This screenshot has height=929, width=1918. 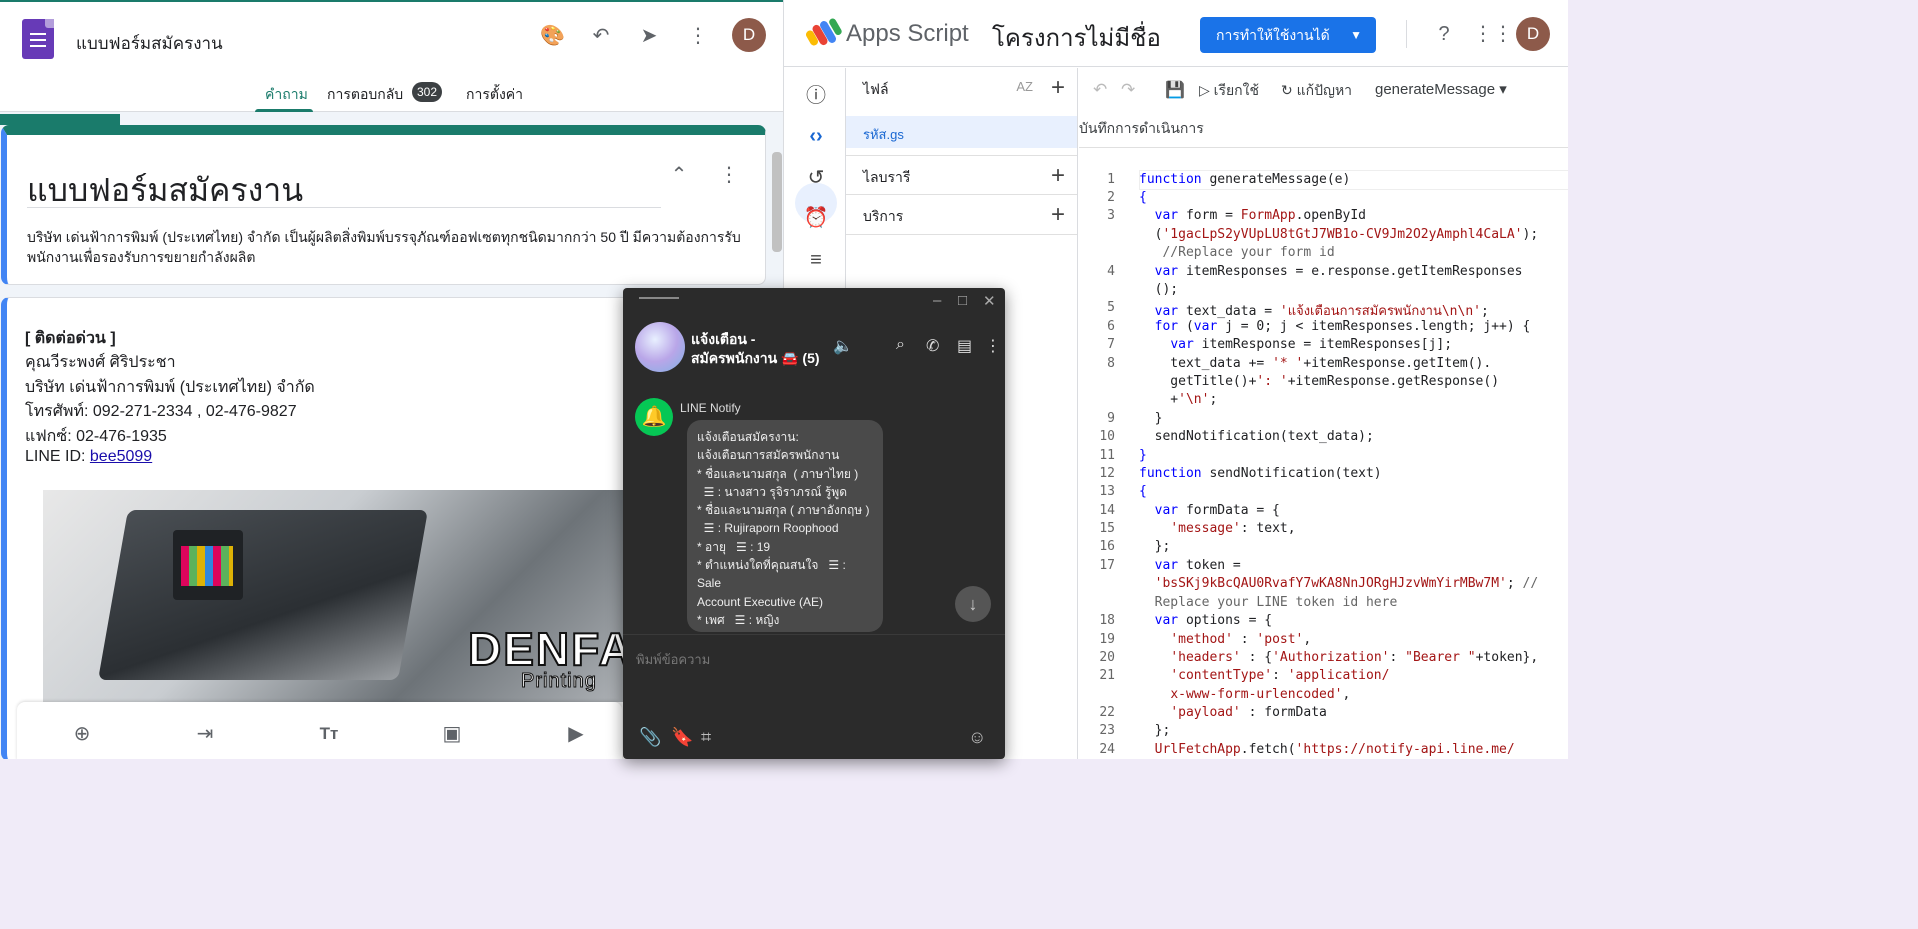 I want to click on services-row: บริการ +, so click(x=961, y=215).